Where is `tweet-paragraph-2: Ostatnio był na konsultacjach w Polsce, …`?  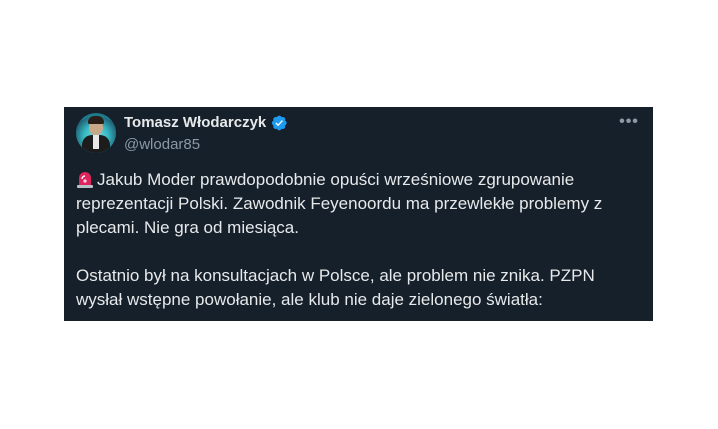 tweet-paragraph-2: Ostatnio był na konsultacjach w Polsce, … is located at coordinates (335, 287).